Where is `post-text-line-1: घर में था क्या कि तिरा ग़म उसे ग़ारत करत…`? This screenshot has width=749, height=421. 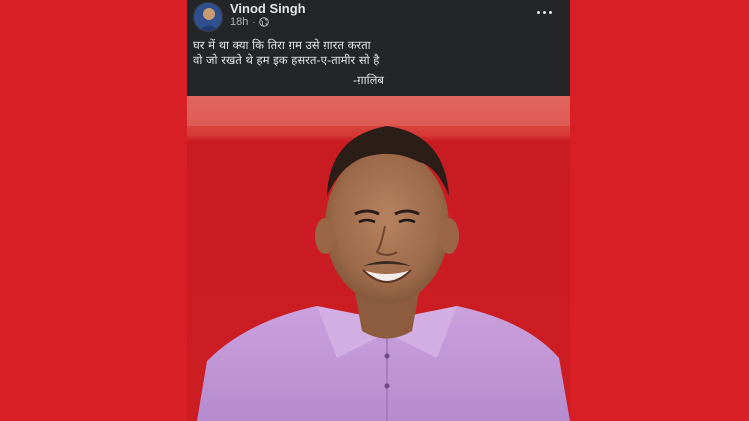
post-text-line-1: घर में था क्या कि तिरा ग़म उसे ग़ारत करत… is located at coordinates (282, 45).